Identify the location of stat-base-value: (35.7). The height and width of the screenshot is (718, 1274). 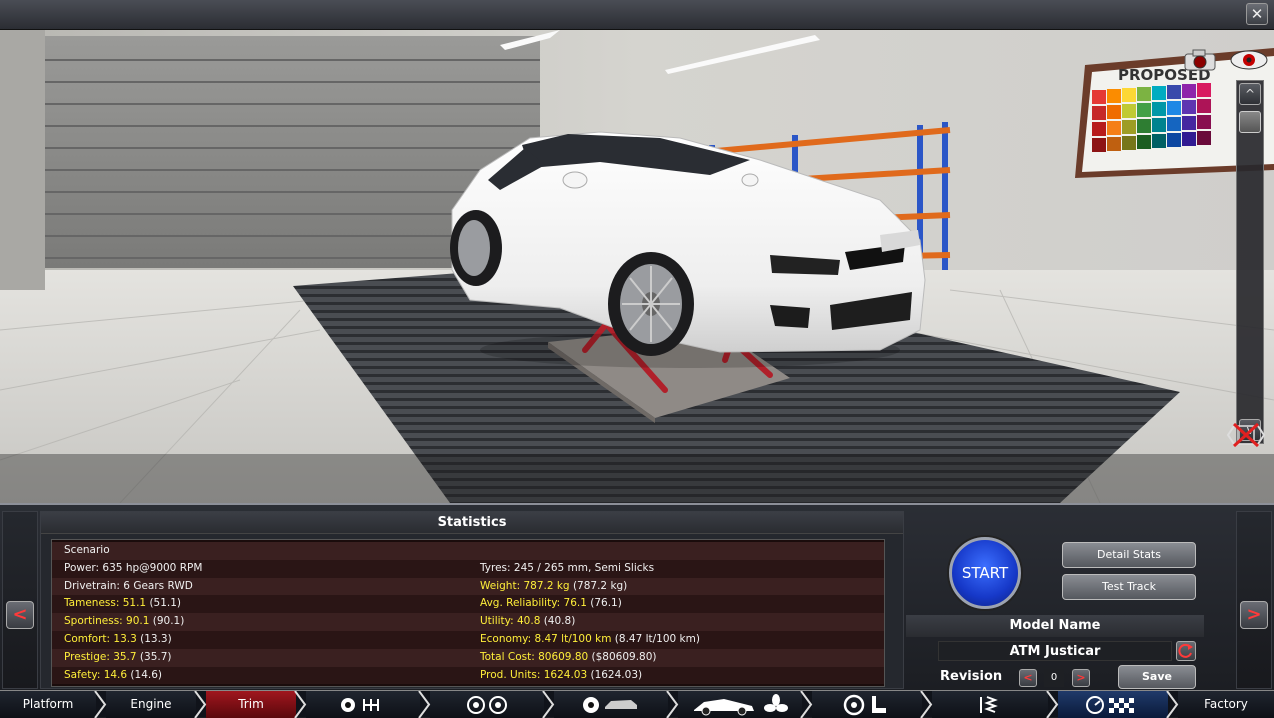
(154, 656).